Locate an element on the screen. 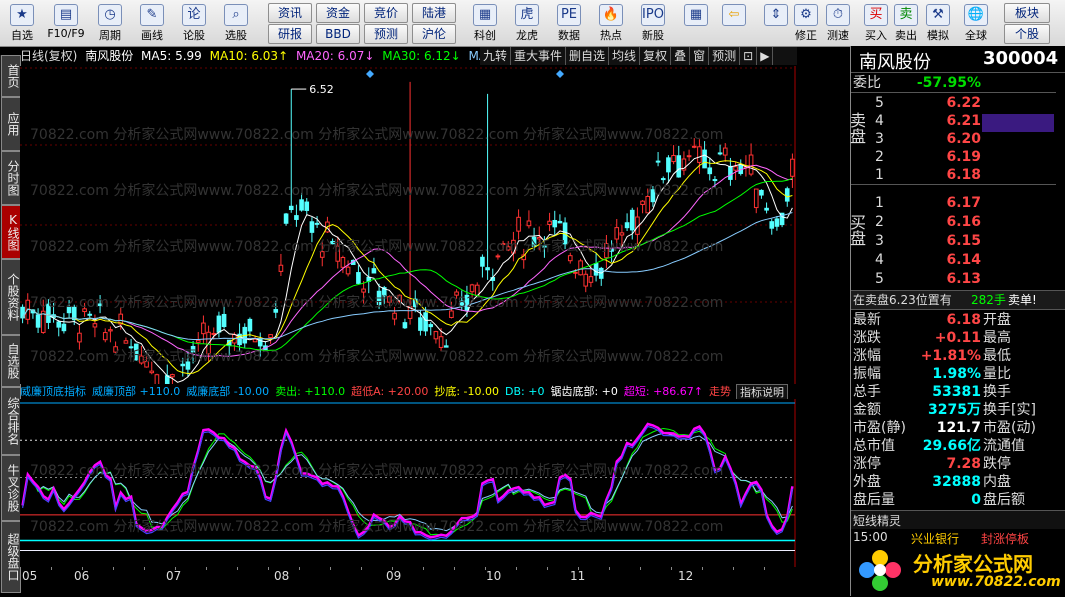  toolbar-chat-button: 论论股 is located at coordinates (194, 23).